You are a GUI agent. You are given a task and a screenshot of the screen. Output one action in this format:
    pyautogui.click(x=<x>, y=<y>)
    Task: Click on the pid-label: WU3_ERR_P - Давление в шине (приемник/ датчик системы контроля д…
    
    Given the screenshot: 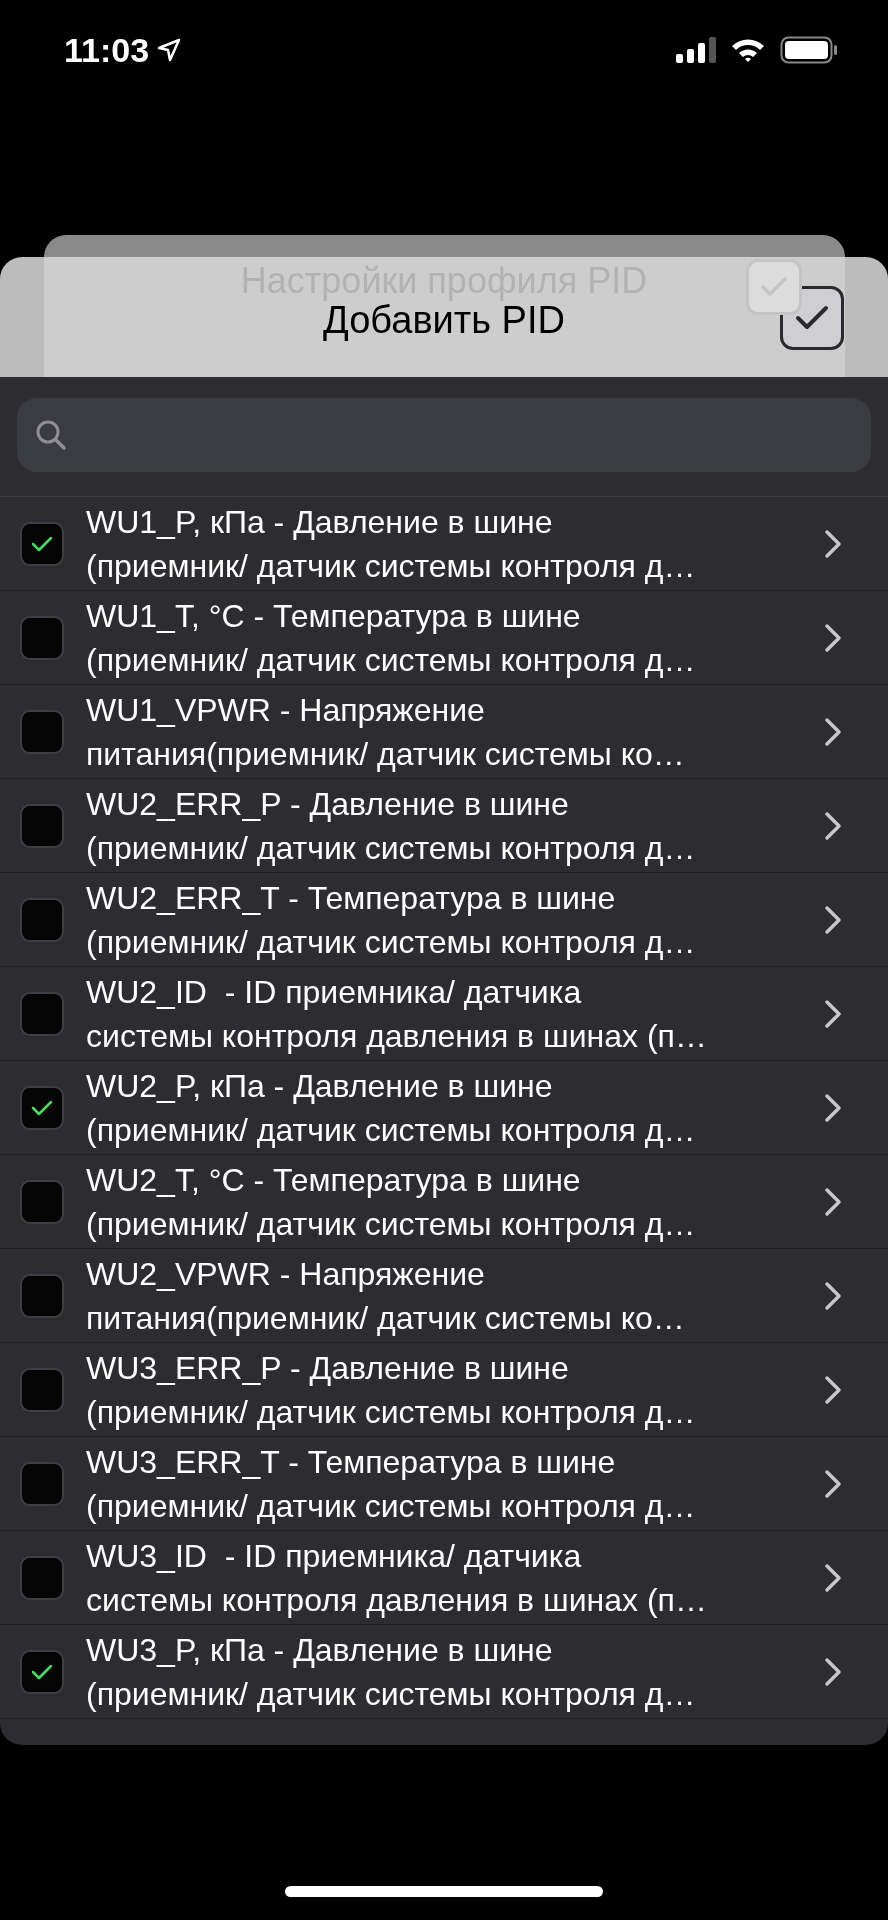 What is the action you would take?
    pyautogui.click(x=454, y=1389)
    